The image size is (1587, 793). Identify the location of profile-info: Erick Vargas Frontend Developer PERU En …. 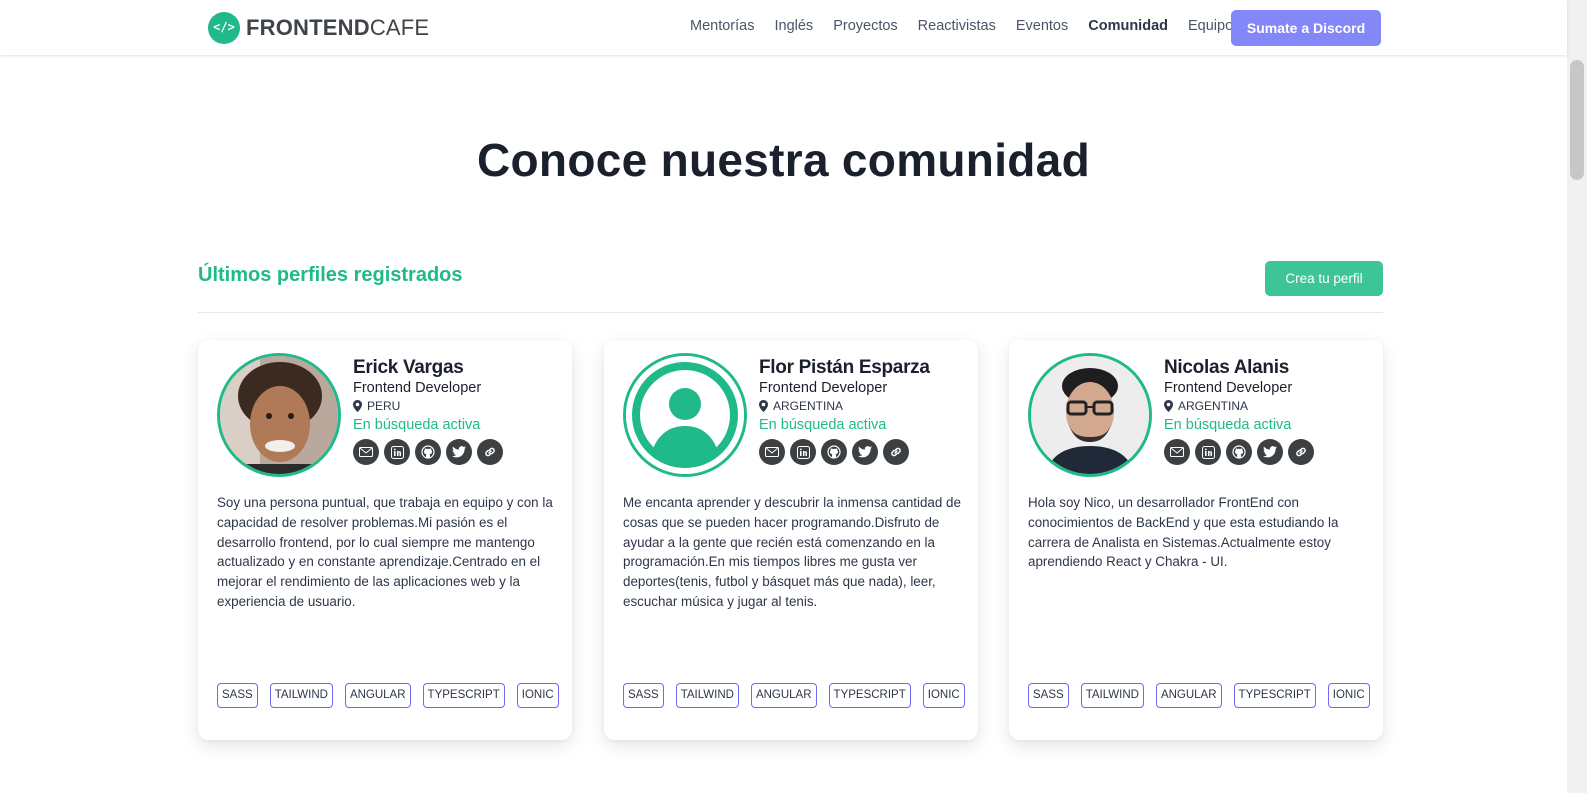
(428, 411).